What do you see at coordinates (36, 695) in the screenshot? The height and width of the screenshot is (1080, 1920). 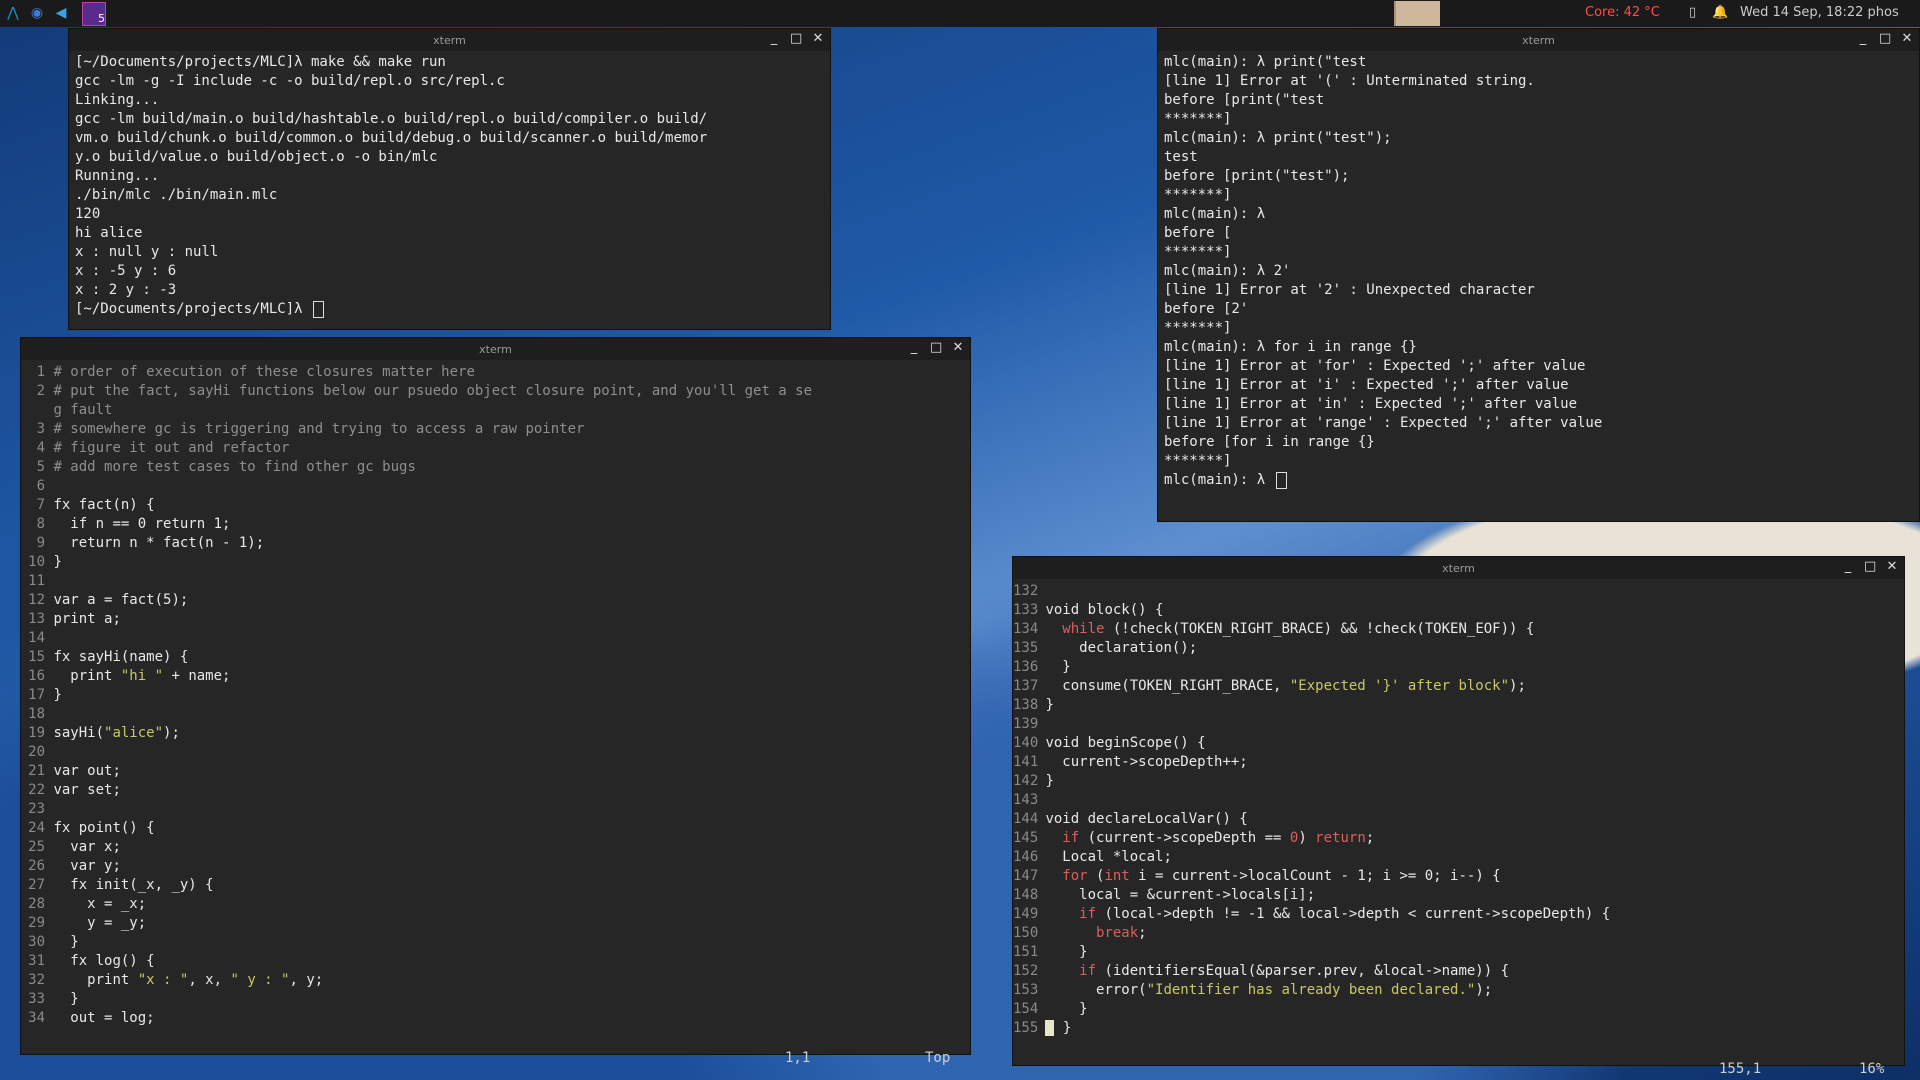 I see `line-number: 17` at bounding box center [36, 695].